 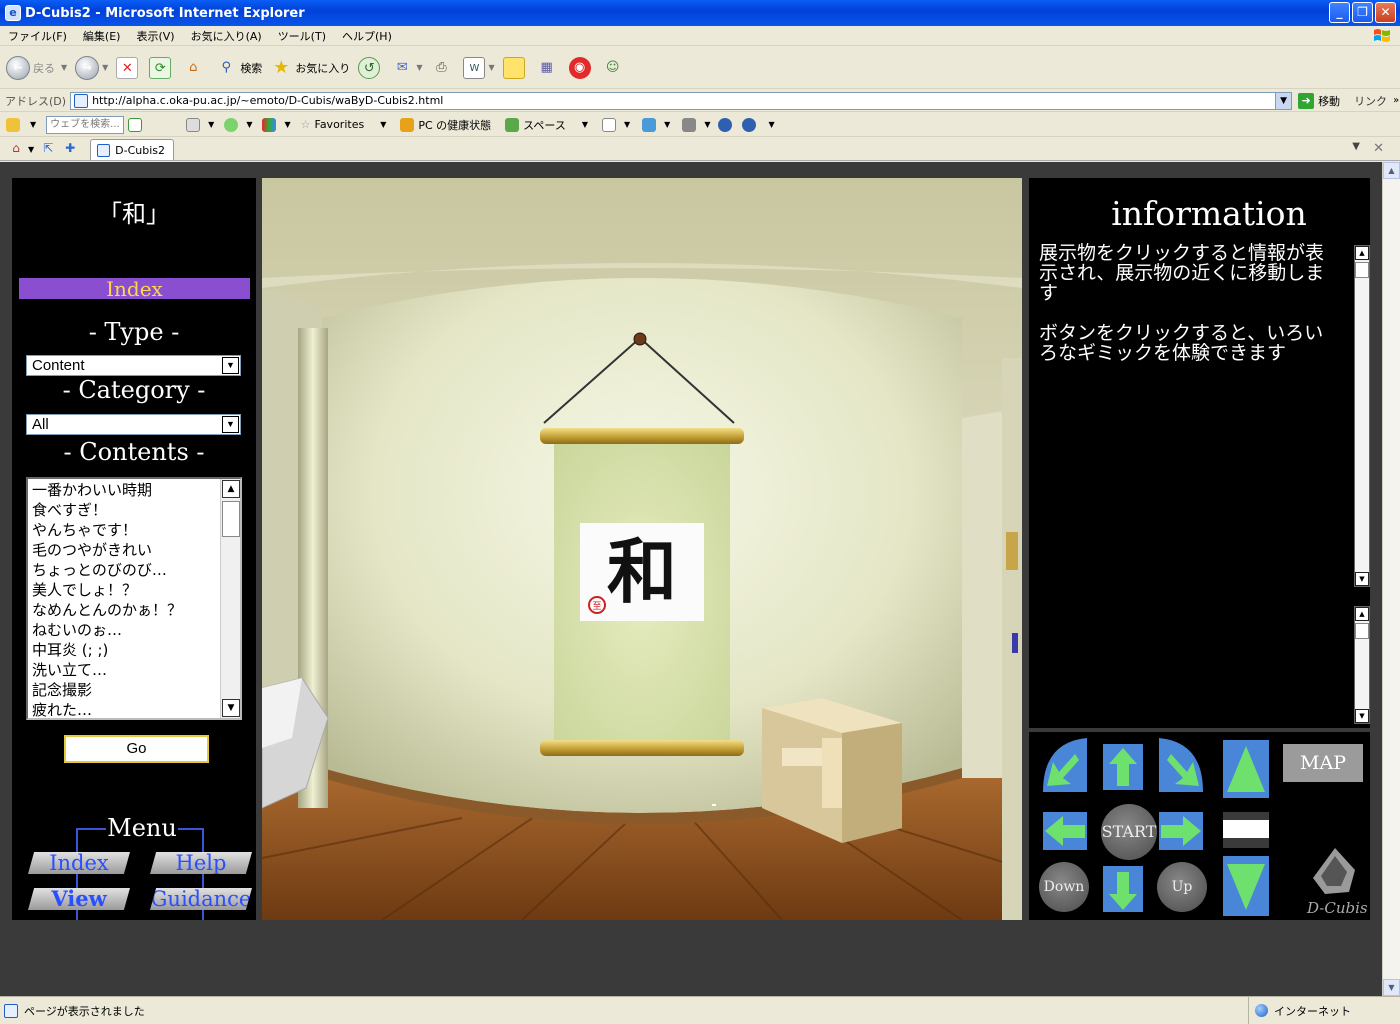 I want to click on search-go-icon, so click(x=135, y=124).